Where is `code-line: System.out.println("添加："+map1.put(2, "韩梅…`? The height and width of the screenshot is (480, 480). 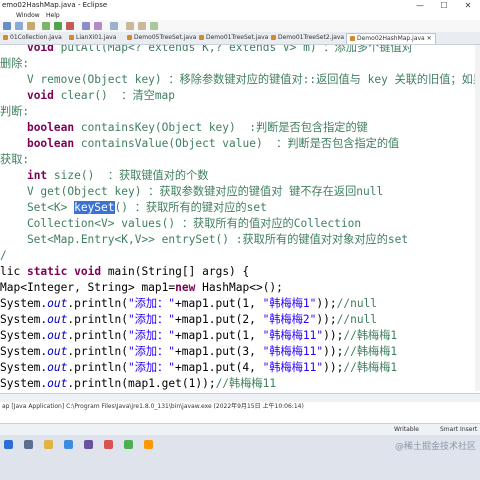
code-line: System.out.println("添加："+map1.put(2, "韩梅… is located at coordinates (188, 320).